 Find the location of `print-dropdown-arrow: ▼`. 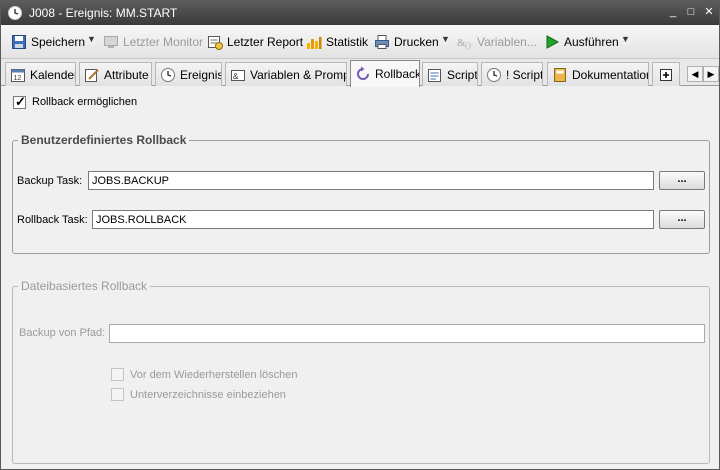

print-dropdown-arrow: ▼ is located at coordinates (445, 39).